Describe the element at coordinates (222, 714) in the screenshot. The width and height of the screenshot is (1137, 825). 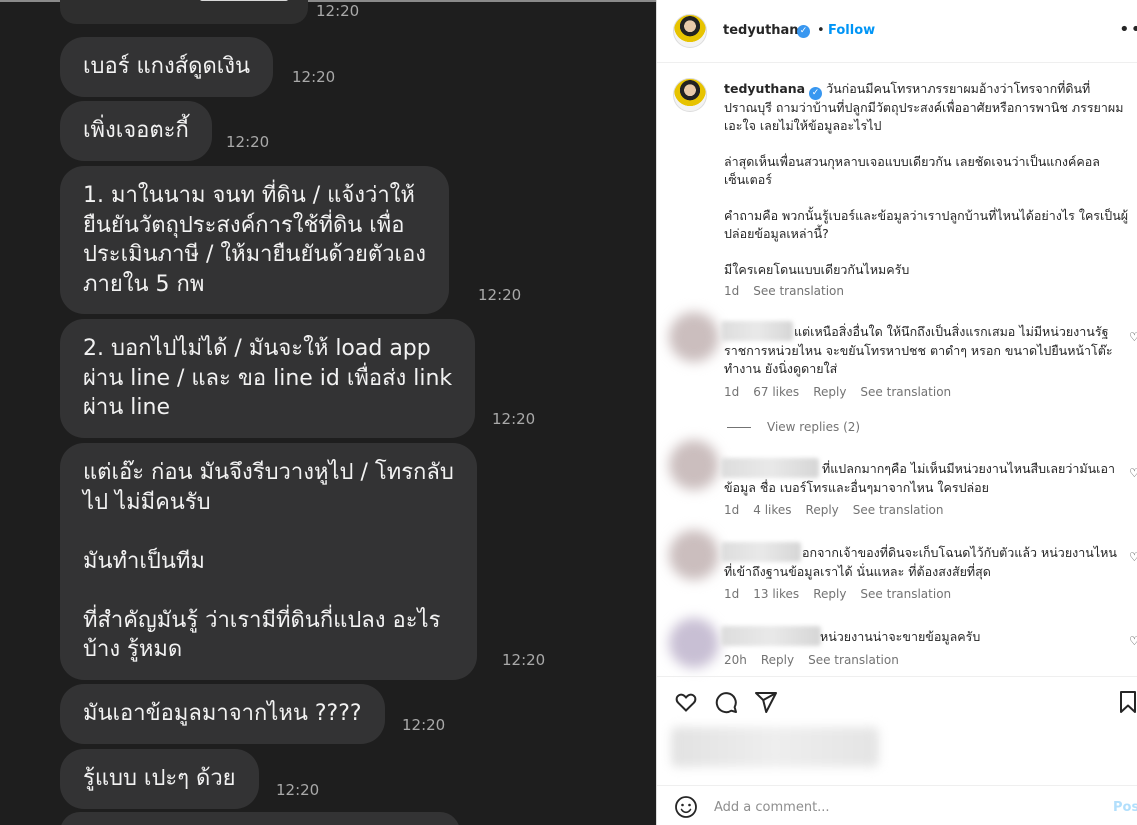
I see `message-bubble: มันเอาข้อมูลมาจากไหน ????` at that location.